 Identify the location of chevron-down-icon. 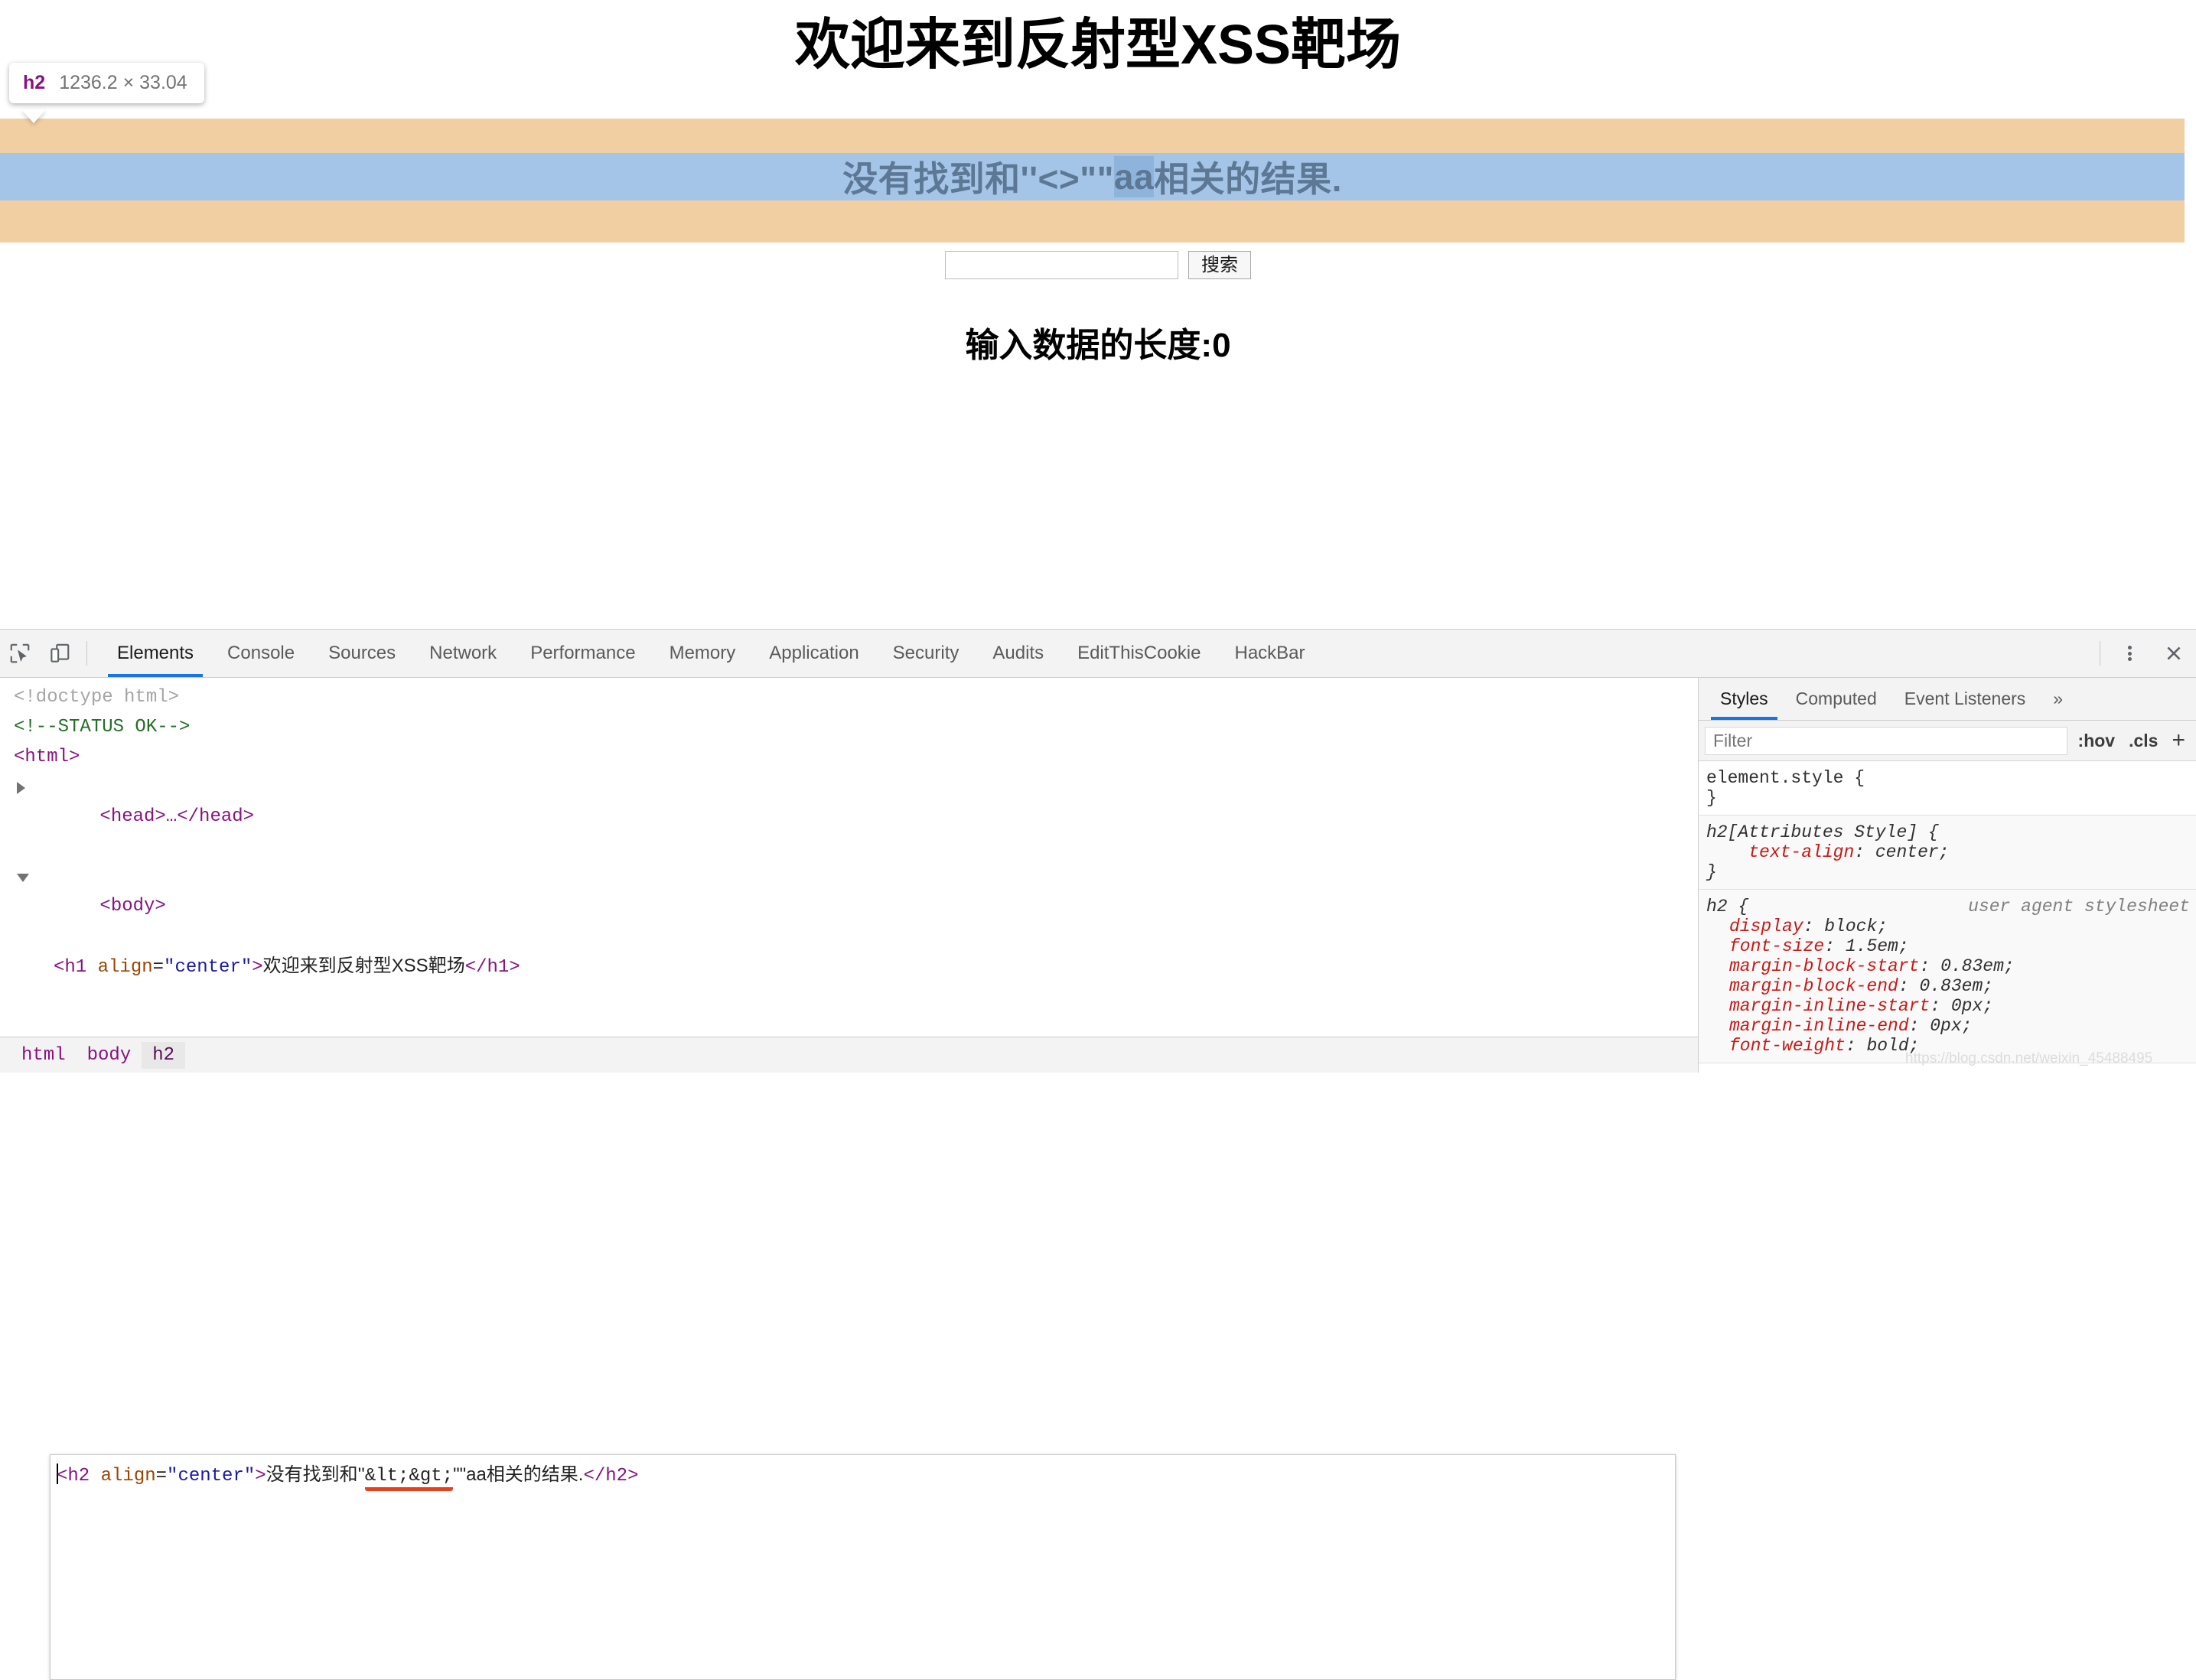
(23, 878).